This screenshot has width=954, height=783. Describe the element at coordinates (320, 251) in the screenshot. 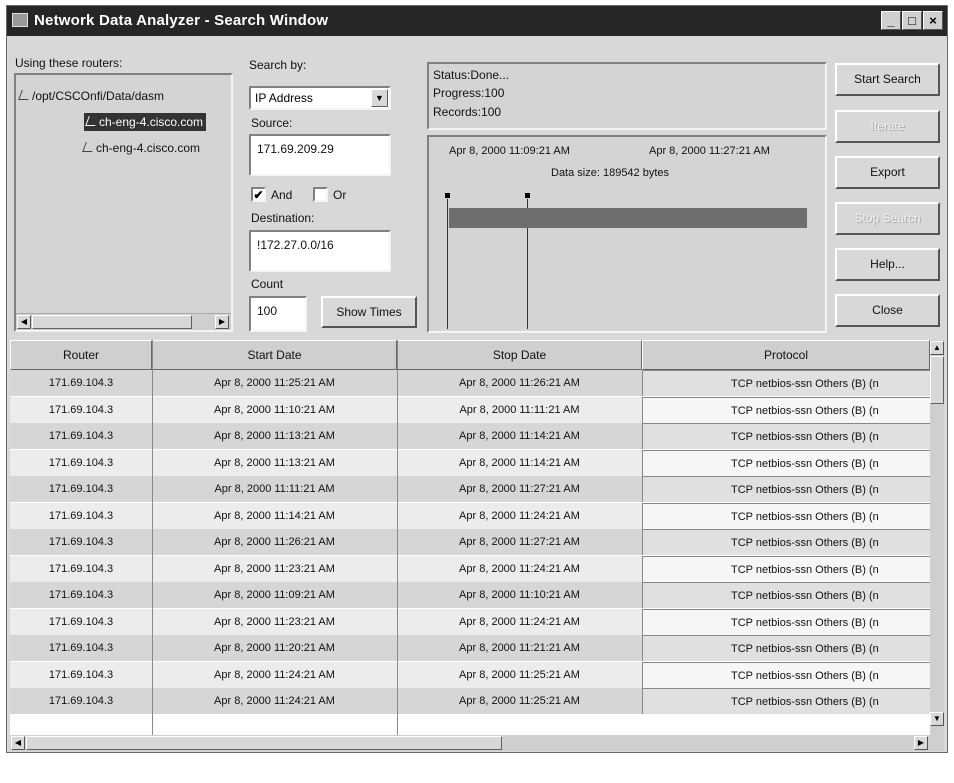

I see `destination-input: !172.27.0.0/16` at that location.